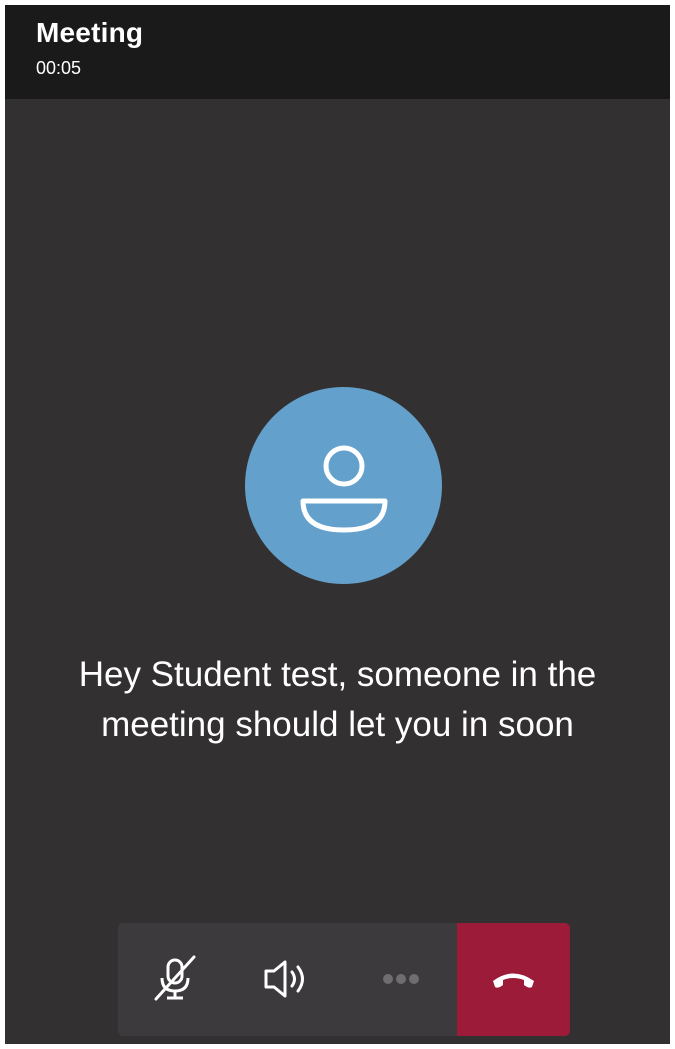 This screenshot has width=675, height=1049. I want to click on hang-up-button, so click(513, 979).